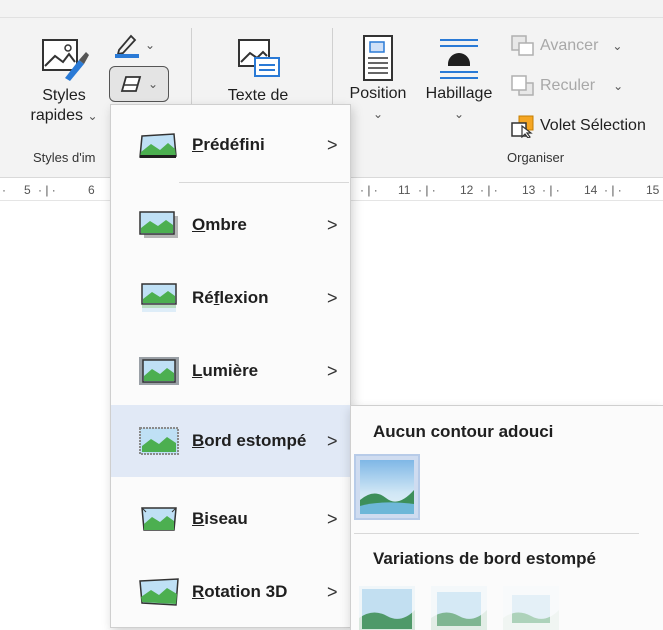 The height and width of the screenshot is (630, 663). What do you see at coordinates (378, 93) in the screenshot?
I see `position-label: Position` at bounding box center [378, 93].